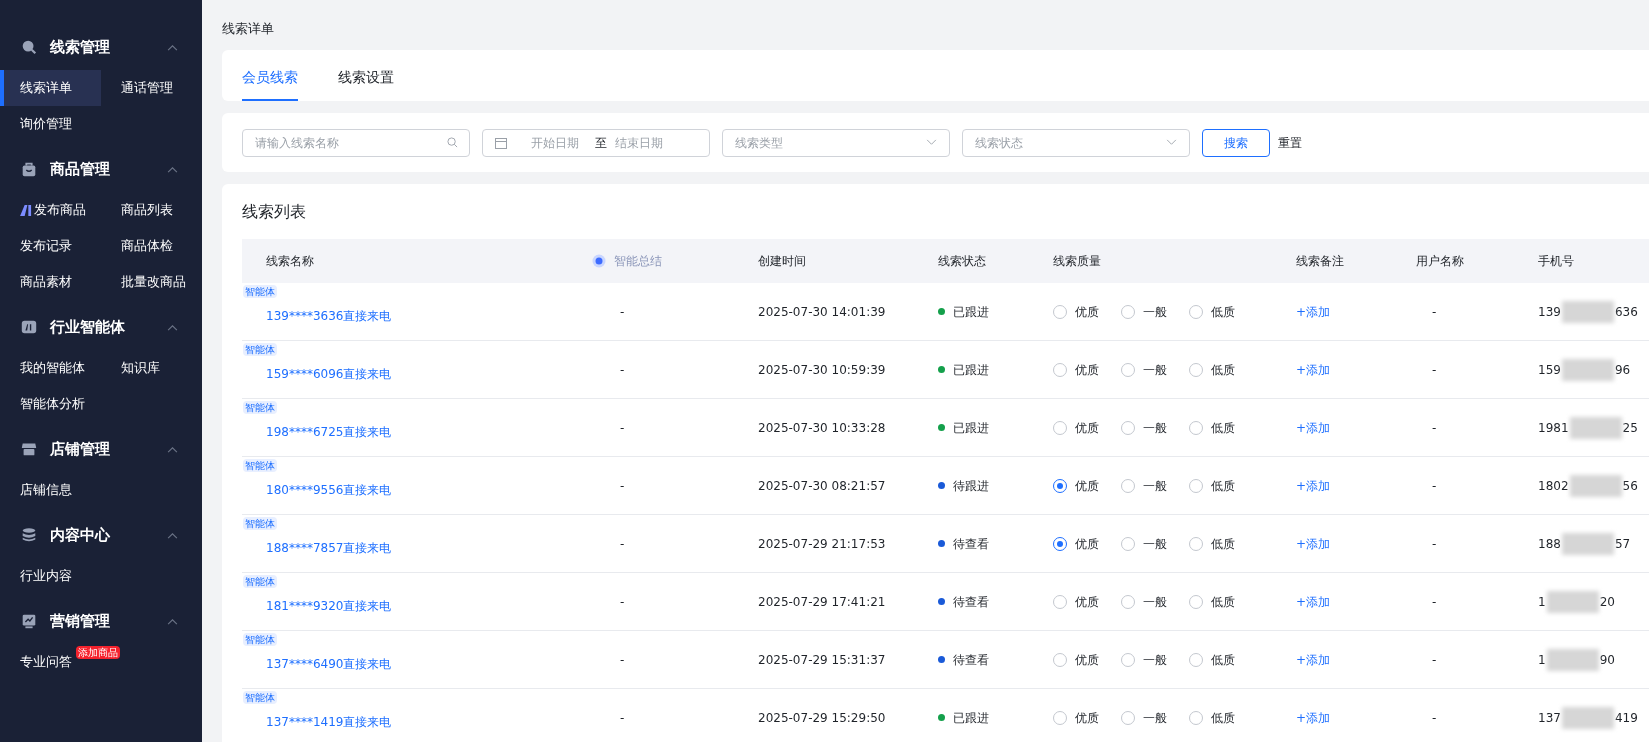 The image size is (1649, 742). What do you see at coordinates (50, 490) in the screenshot?
I see `menu-item: 店铺信息` at bounding box center [50, 490].